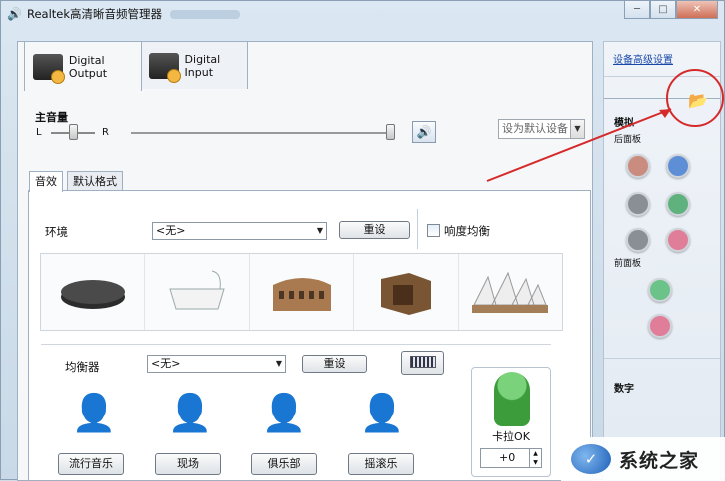  Describe the element at coordinates (643, 58) in the screenshot. I see `device-advanced-settings-link: 设备高级设置` at that location.